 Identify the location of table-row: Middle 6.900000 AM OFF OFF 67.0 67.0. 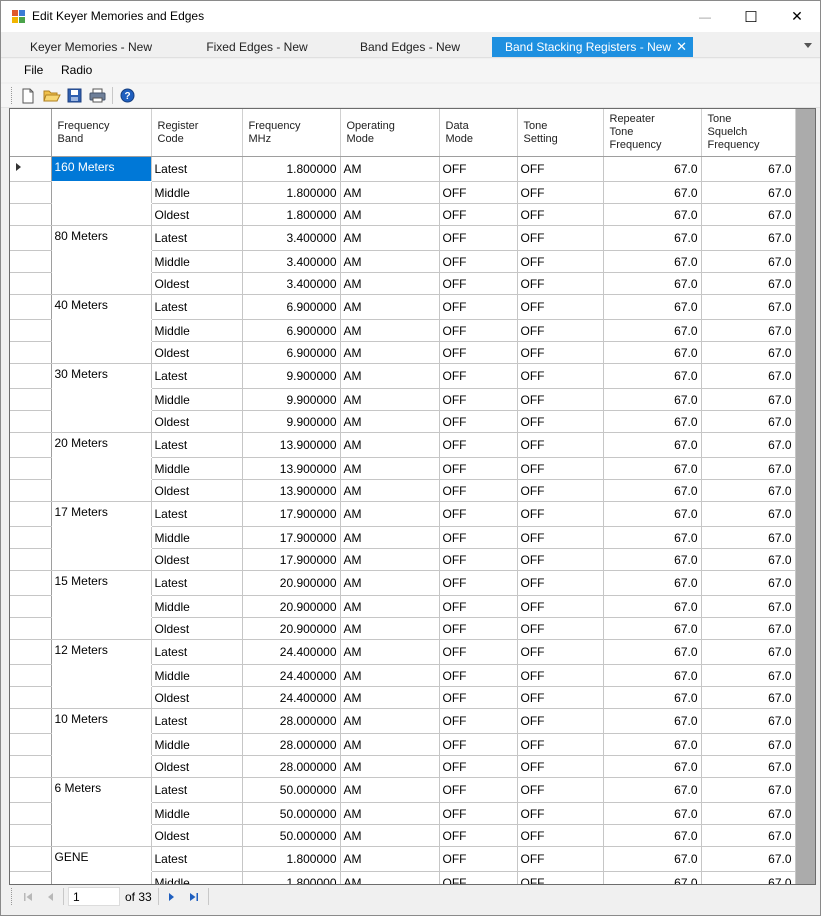
(403, 330).